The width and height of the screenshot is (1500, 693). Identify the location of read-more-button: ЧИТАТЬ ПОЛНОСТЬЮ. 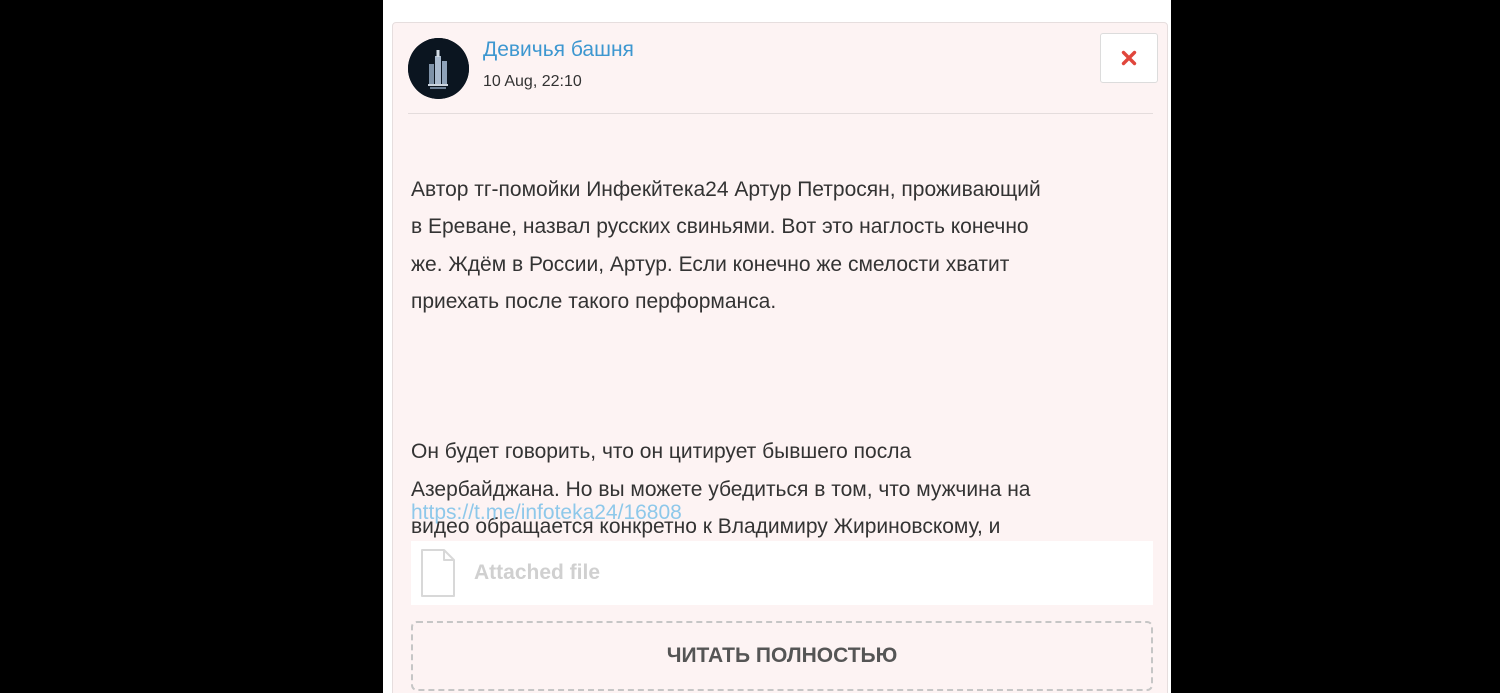
(782, 656).